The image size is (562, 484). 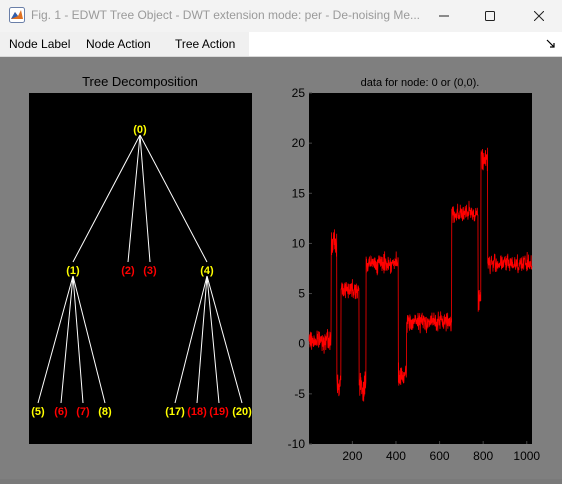 What do you see at coordinates (219, 412) in the screenshot?
I see `tree-node-19: (19)` at bounding box center [219, 412].